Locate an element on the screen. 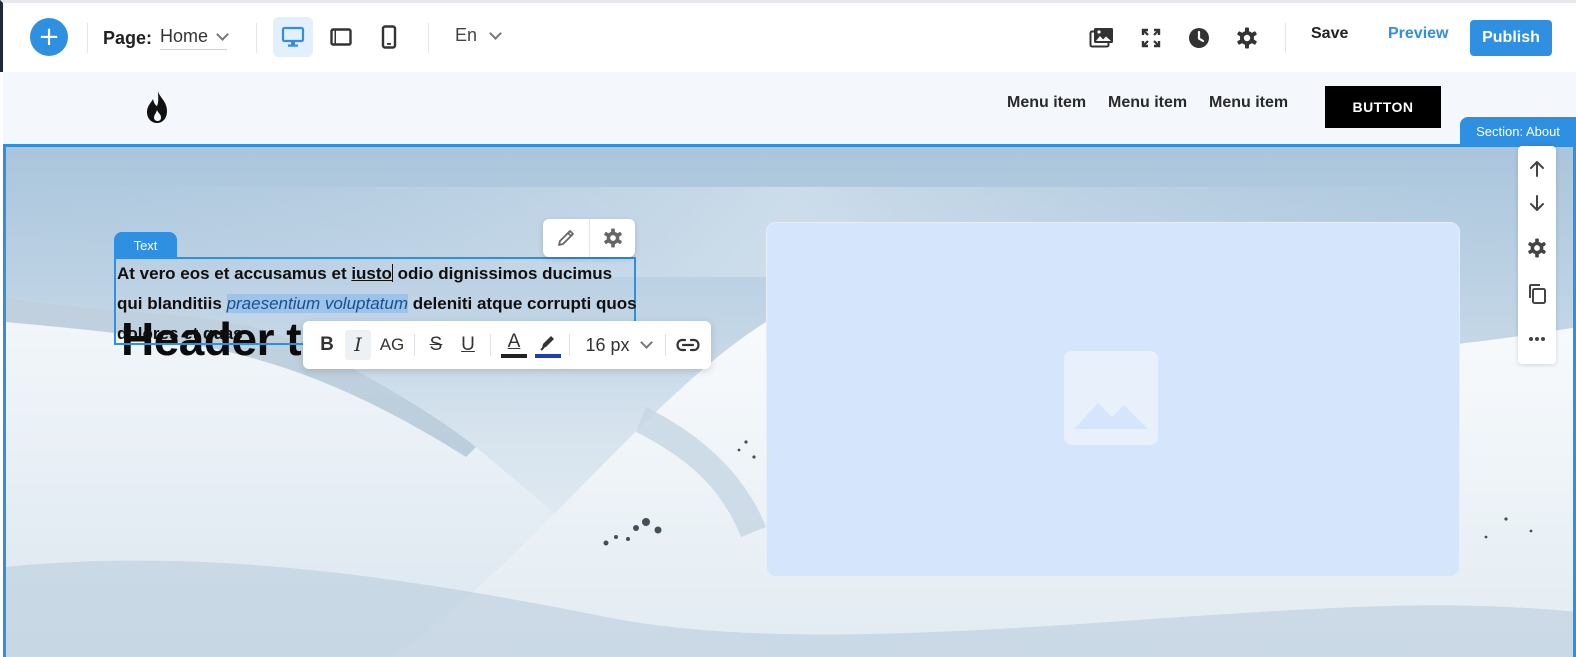 Image resolution: width=1576 pixels, height=657 pixels. selected-text: praesentium voluptatum is located at coordinates (317, 303).